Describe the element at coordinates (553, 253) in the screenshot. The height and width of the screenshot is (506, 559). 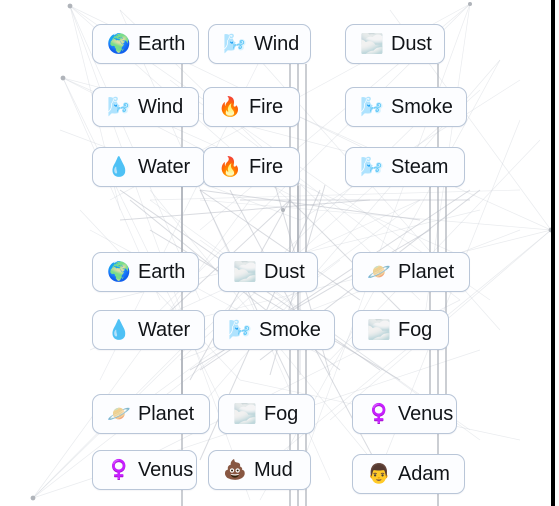
I see `right-edge-rail` at that location.